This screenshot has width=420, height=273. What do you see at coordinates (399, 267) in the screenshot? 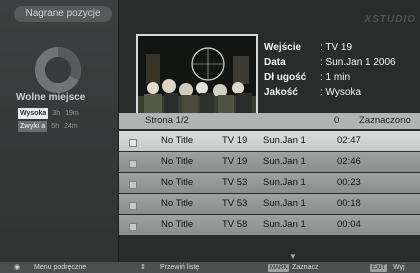
I see `exit-label: Wyj` at bounding box center [399, 267].